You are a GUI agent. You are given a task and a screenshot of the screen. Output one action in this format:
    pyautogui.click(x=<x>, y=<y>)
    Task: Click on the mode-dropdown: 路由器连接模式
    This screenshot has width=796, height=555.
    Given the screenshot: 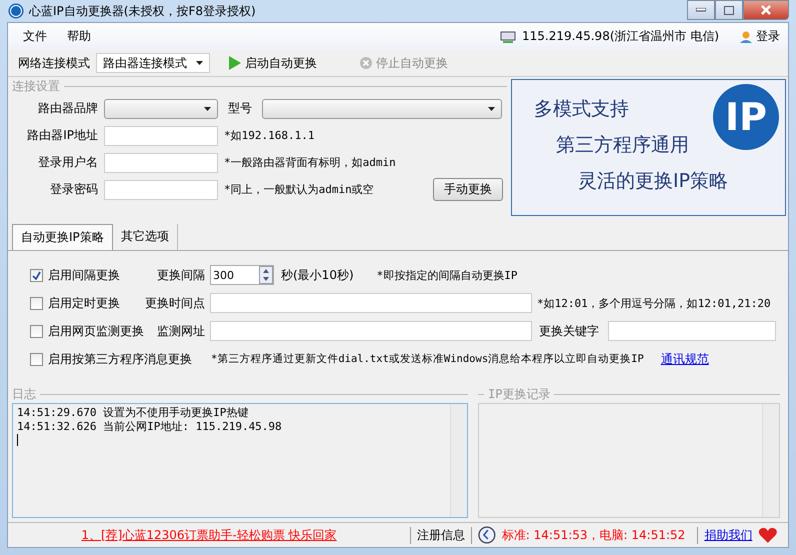 What is the action you would take?
    pyautogui.click(x=153, y=63)
    